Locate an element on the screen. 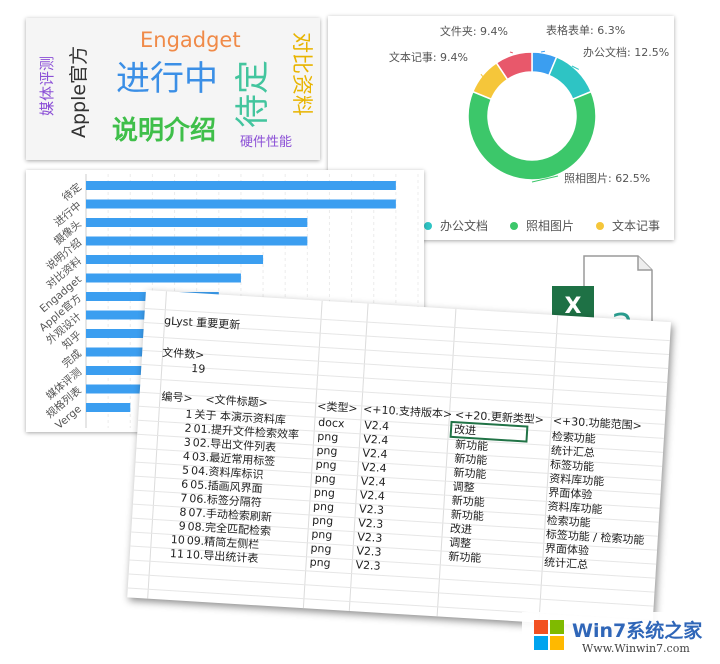  cell-no: 3 is located at coordinates (187, 442).